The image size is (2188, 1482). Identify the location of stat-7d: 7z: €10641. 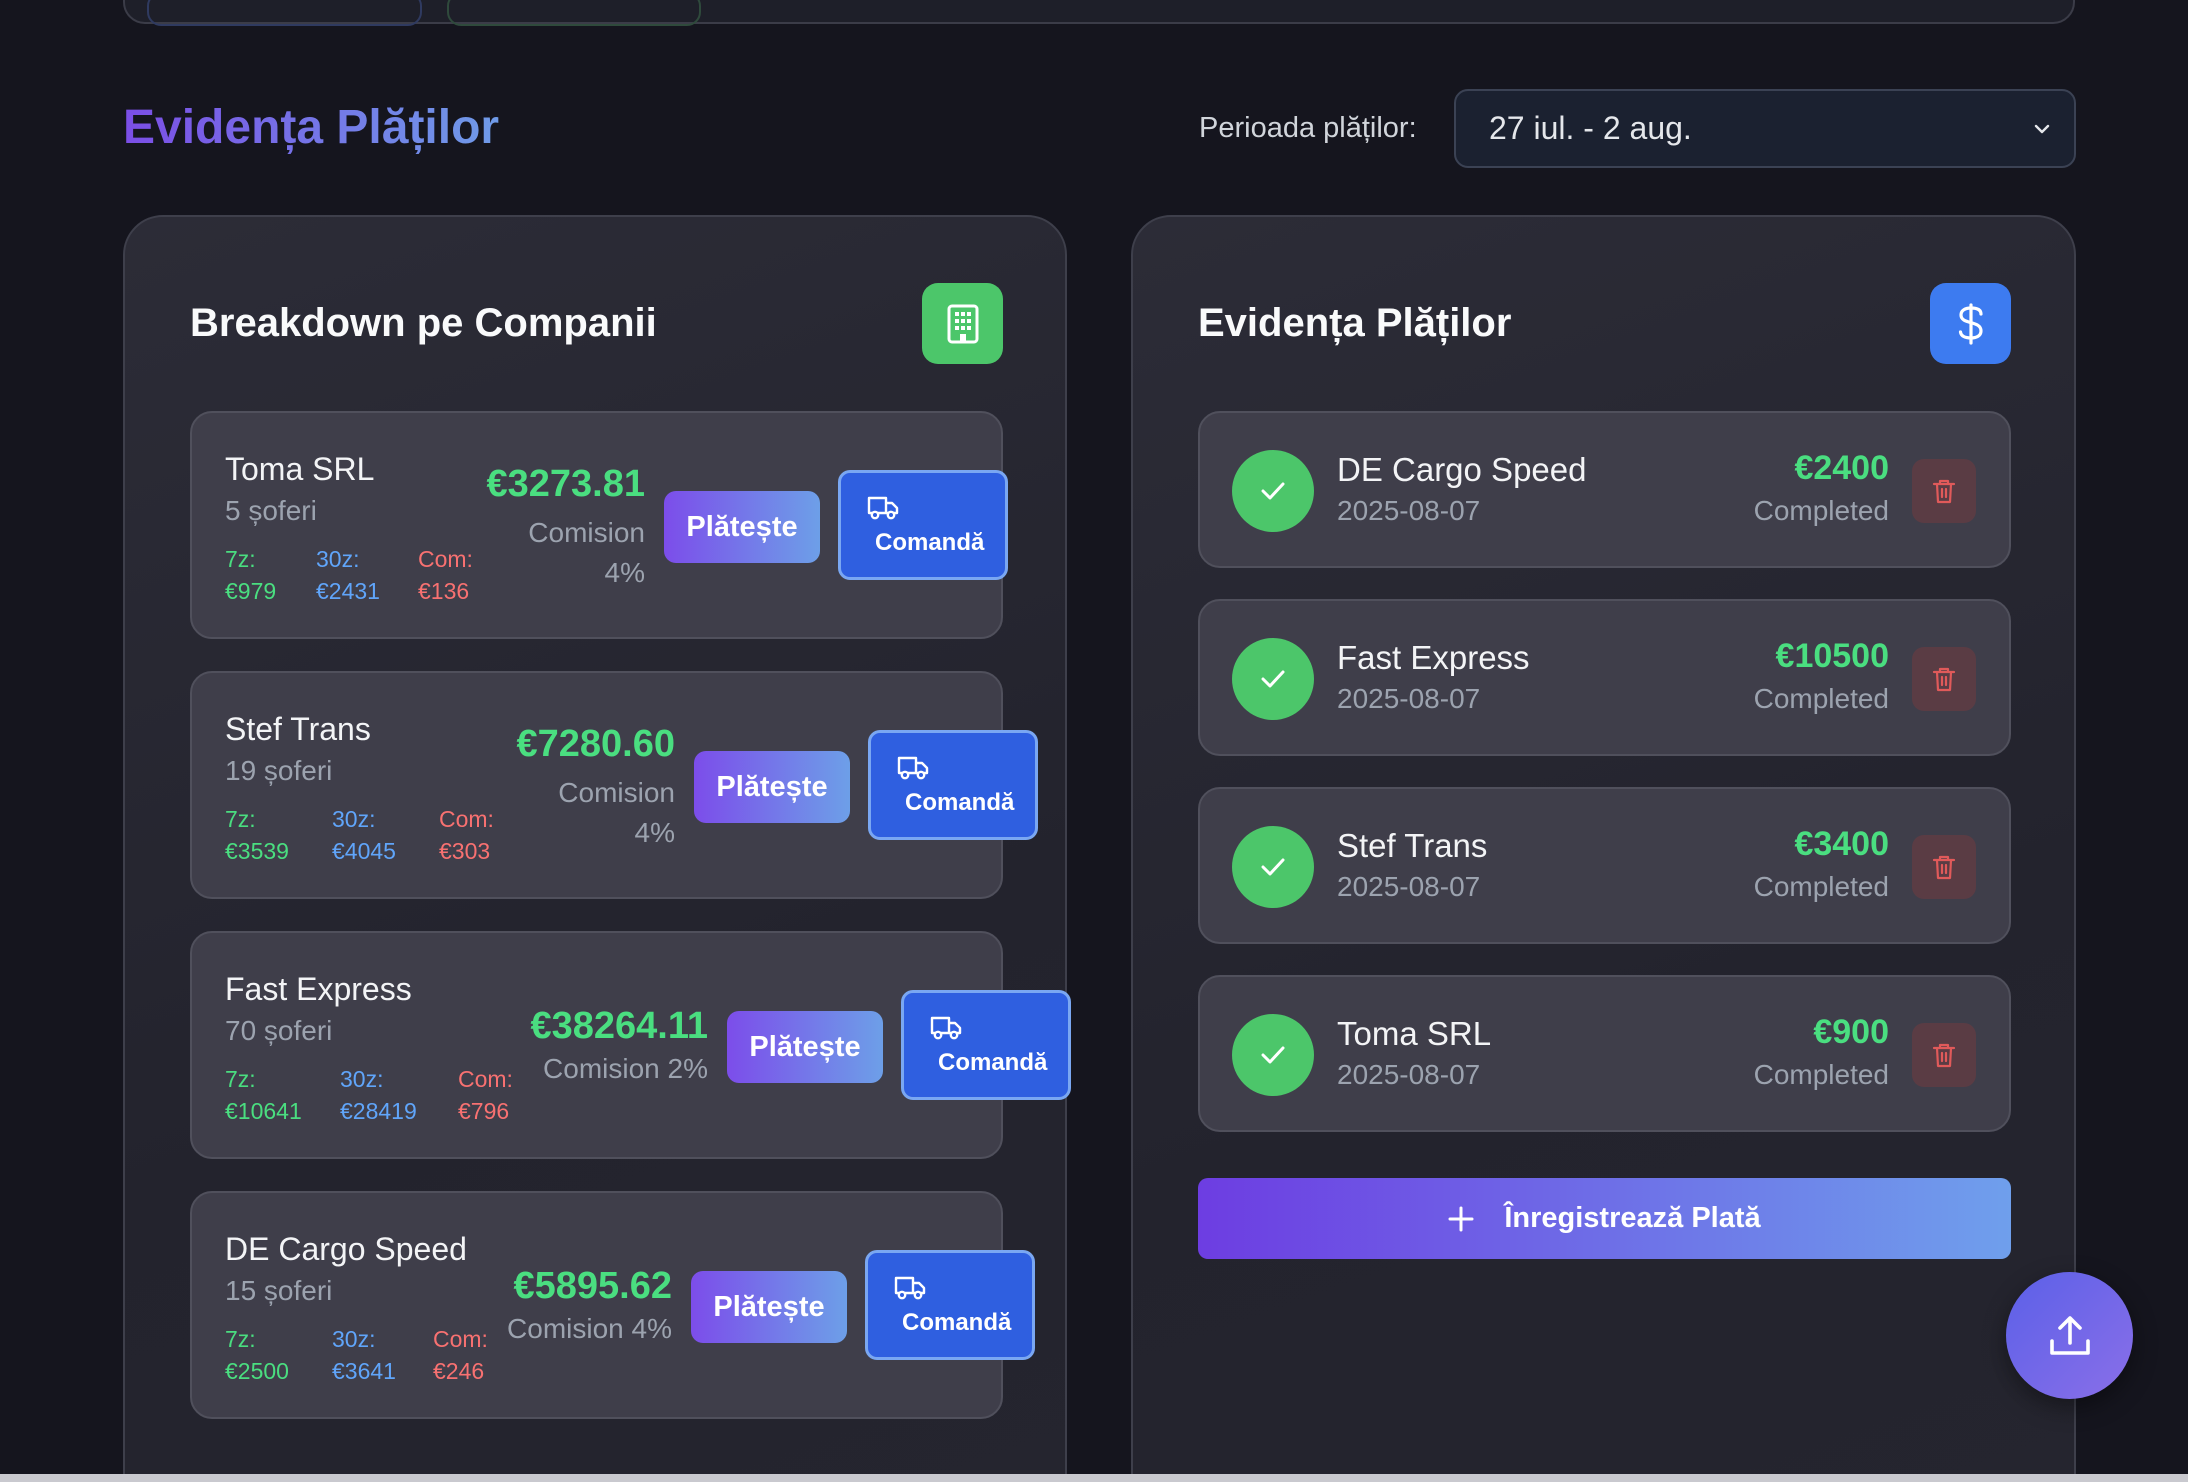
(263, 1095).